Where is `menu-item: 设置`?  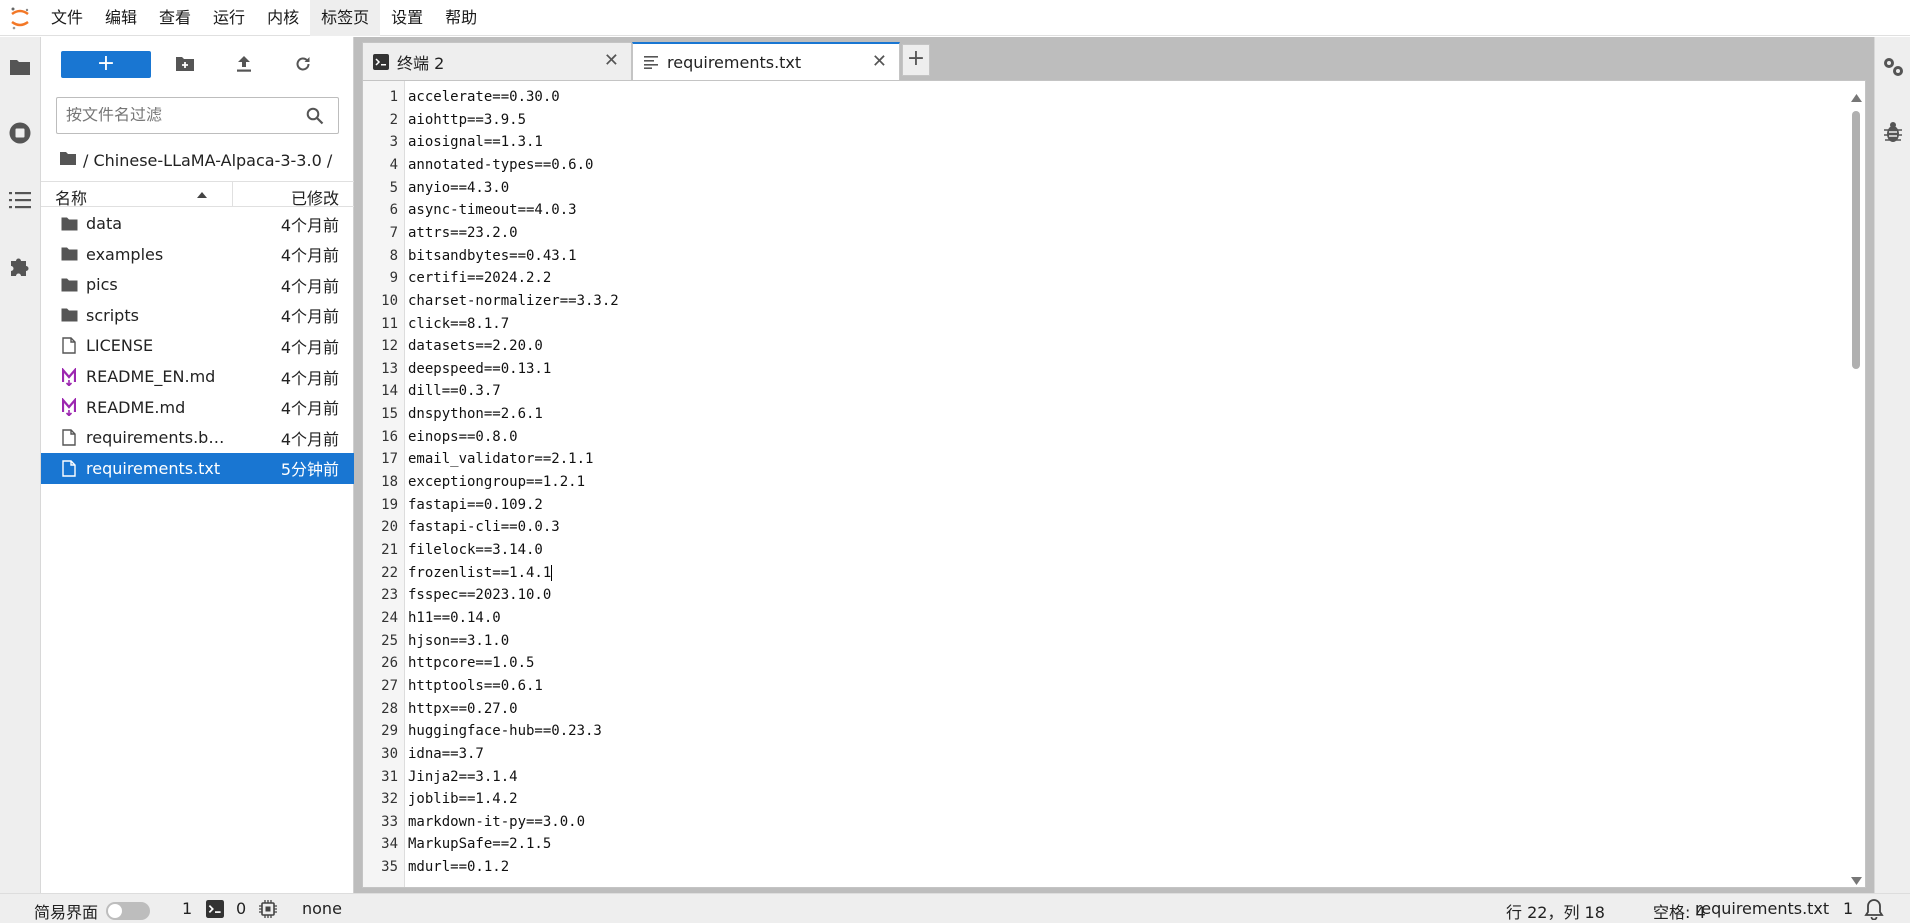 menu-item: 设置 is located at coordinates (407, 18).